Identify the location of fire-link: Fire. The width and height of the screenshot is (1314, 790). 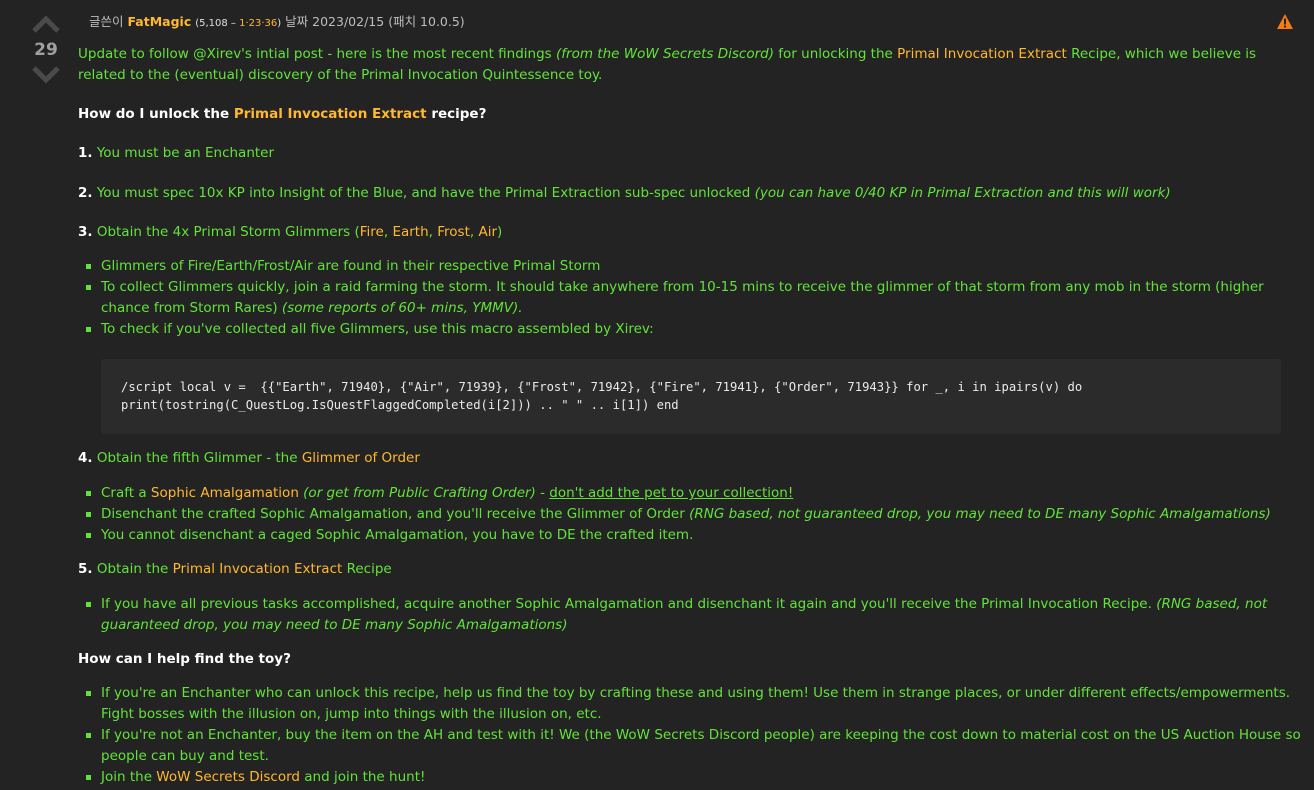
(372, 232).